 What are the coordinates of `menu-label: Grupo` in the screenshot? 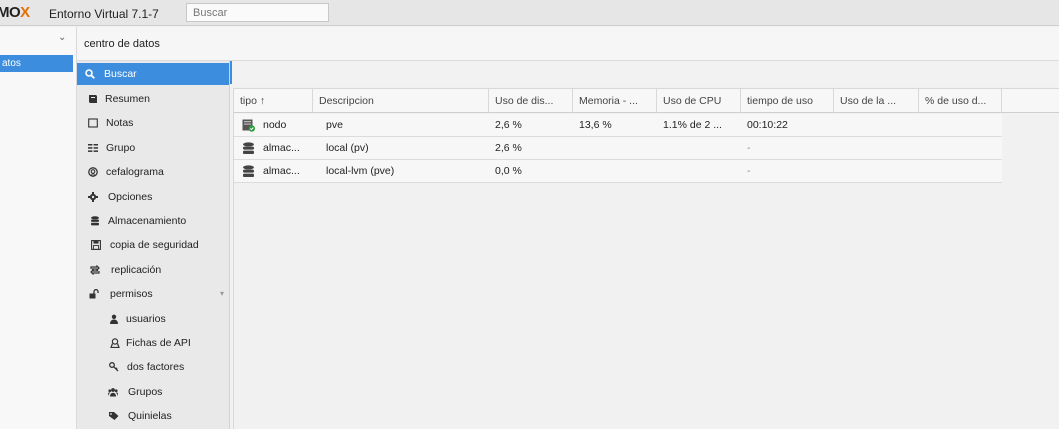 It's located at (121, 148).